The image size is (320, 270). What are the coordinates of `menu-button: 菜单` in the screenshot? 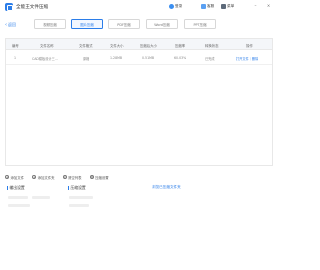 It's located at (227, 6).